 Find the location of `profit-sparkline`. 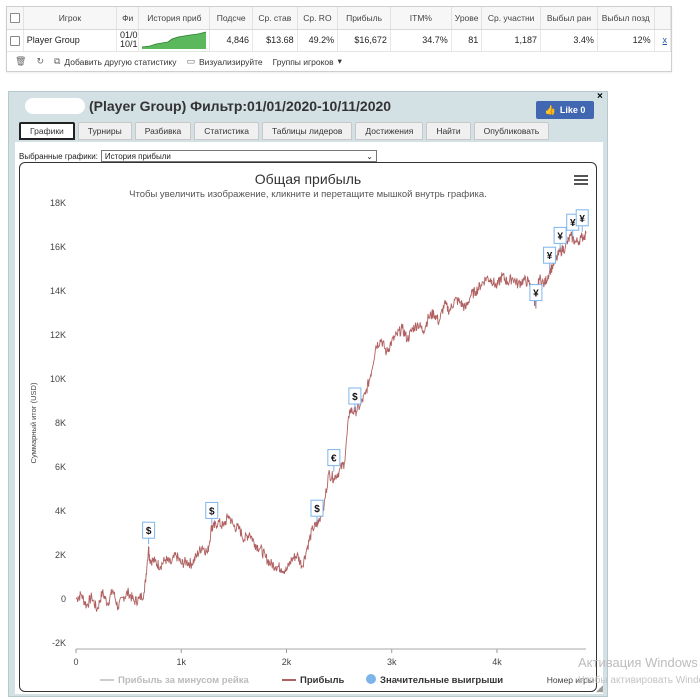

profit-sparkline is located at coordinates (174, 40).